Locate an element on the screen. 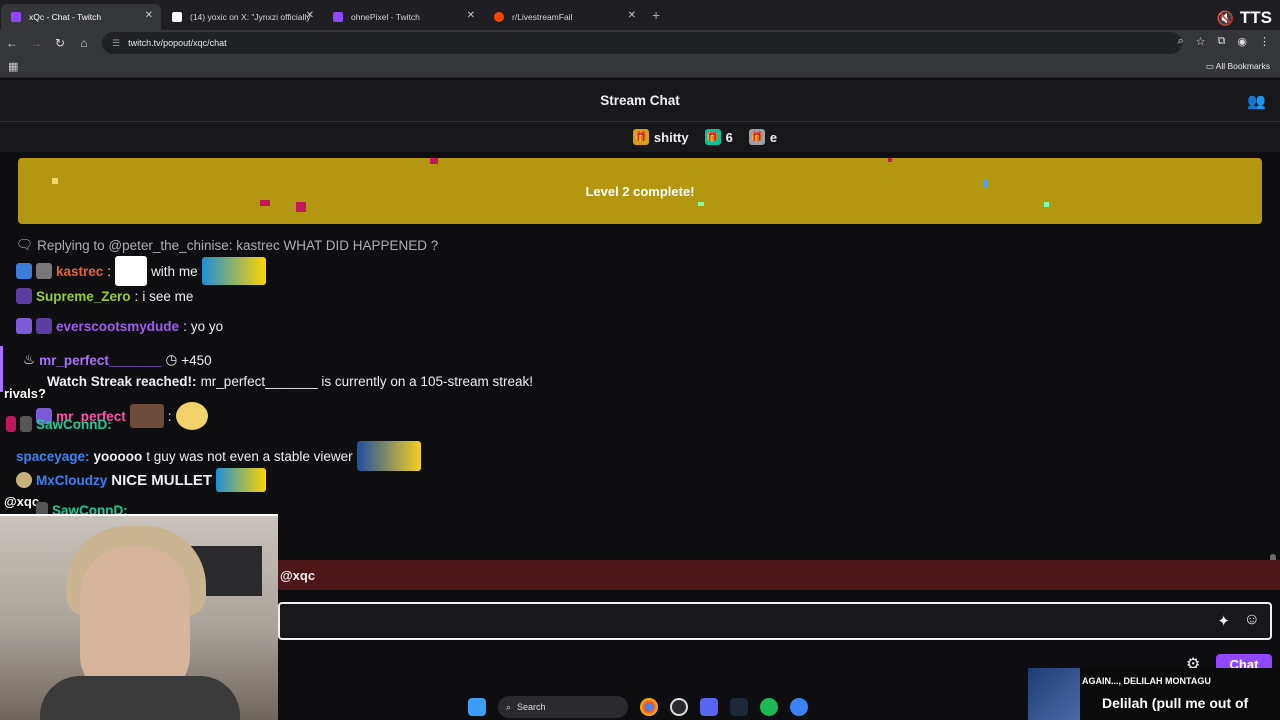 This screenshot has width=1280, height=720. streak-points: +450 is located at coordinates (196, 360).